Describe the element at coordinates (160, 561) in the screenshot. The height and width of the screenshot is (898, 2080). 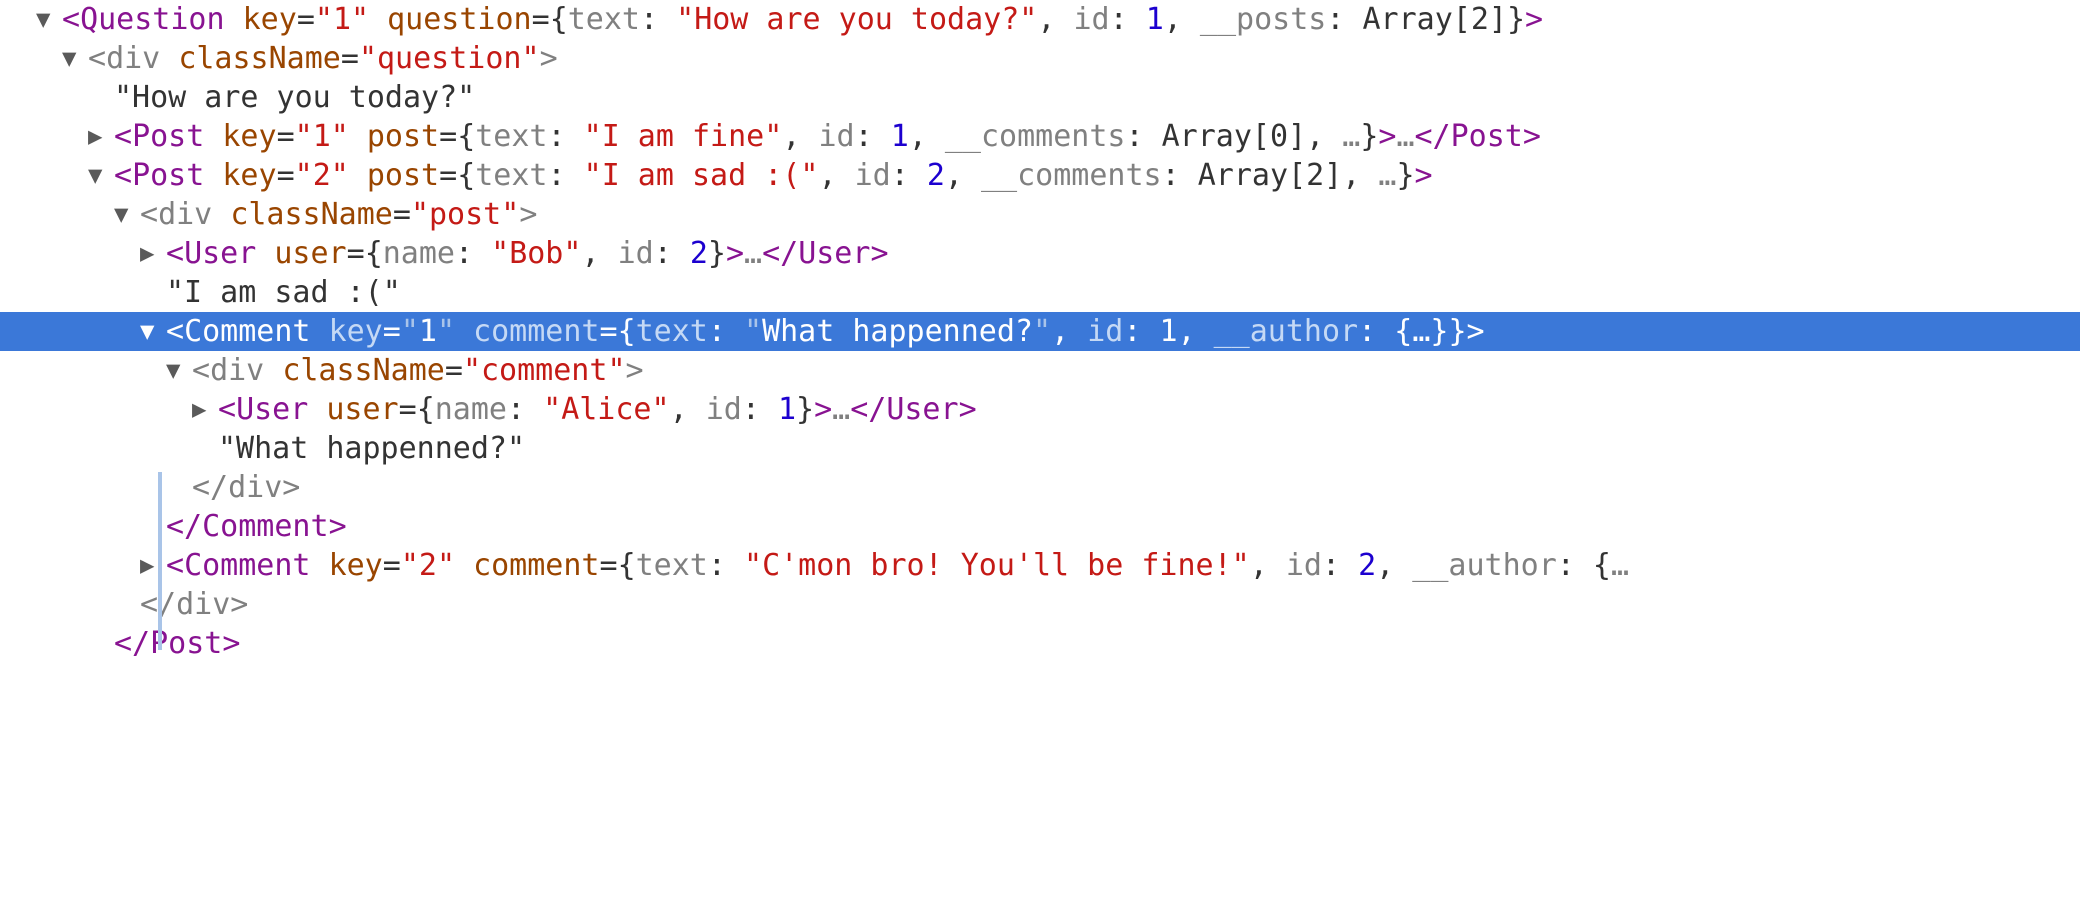
I see `subtree-guideline` at that location.